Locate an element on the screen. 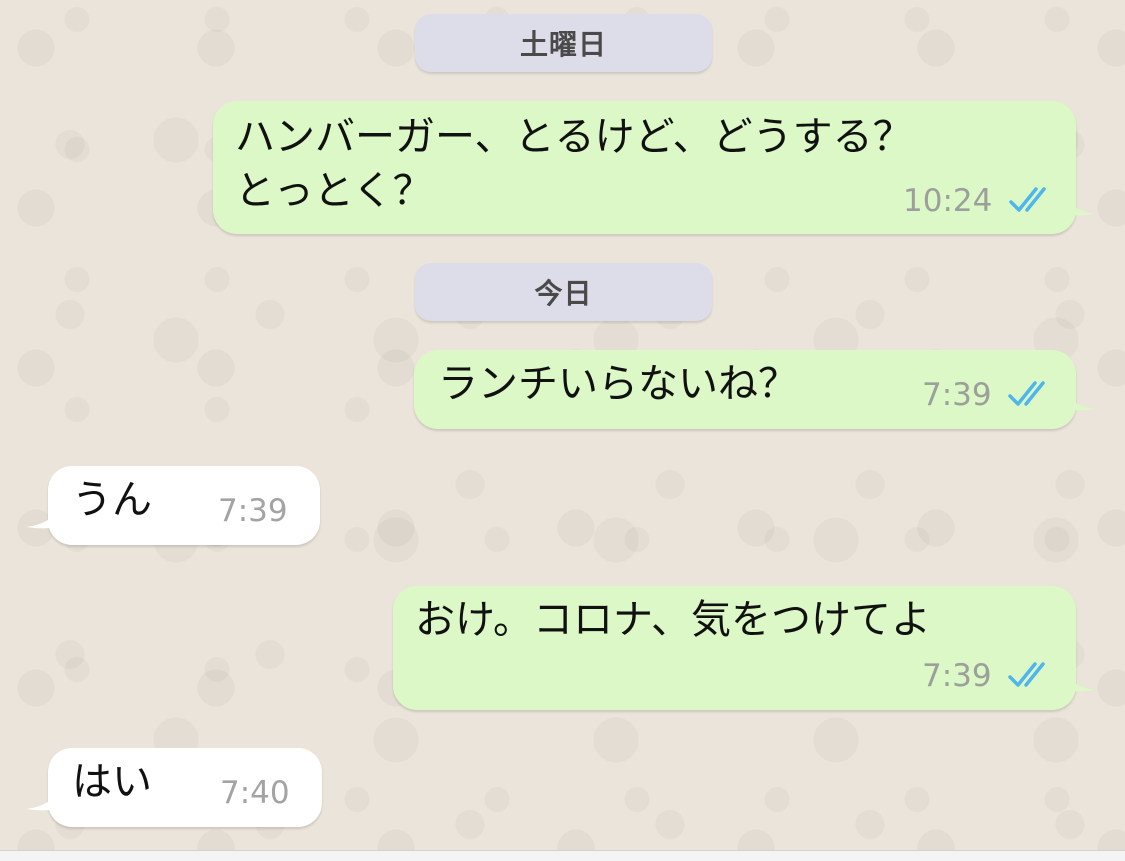 The width and height of the screenshot is (1125, 861). date-separator-saturday: 土曜日 is located at coordinates (563, 43).